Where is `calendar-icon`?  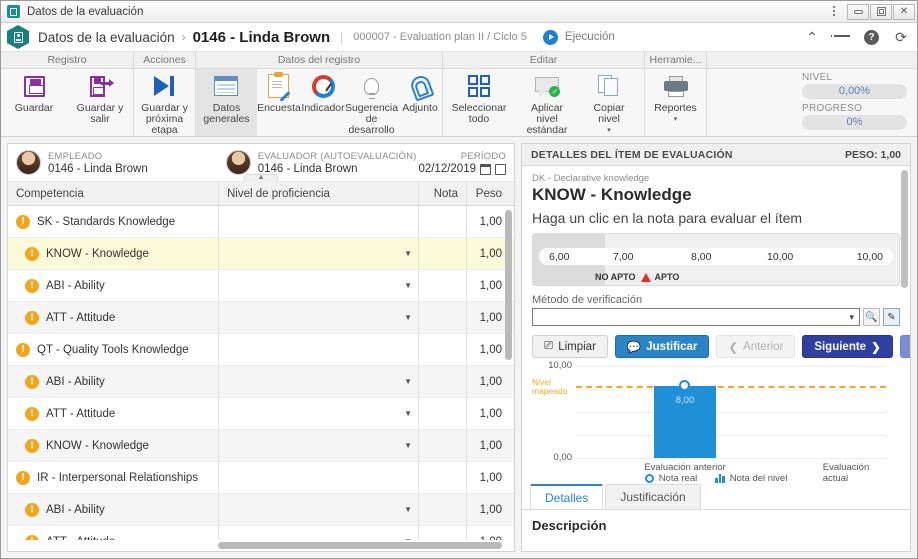
calendar-icon is located at coordinates (485, 169).